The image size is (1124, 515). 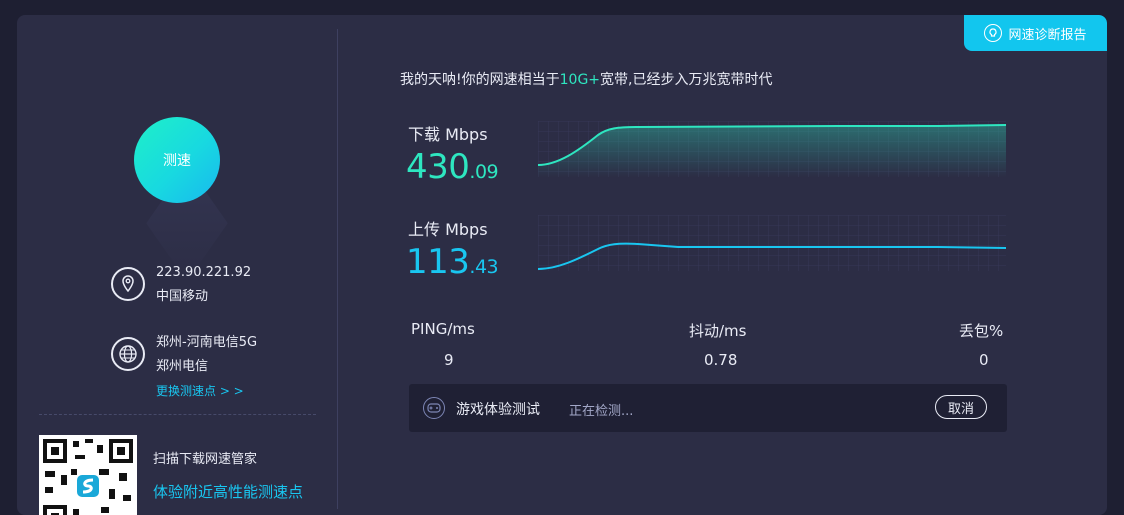 What do you see at coordinates (498, 410) in the screenshot?
I see `game-test-title: 游戏体验测试` at bounding box center [498, 410].